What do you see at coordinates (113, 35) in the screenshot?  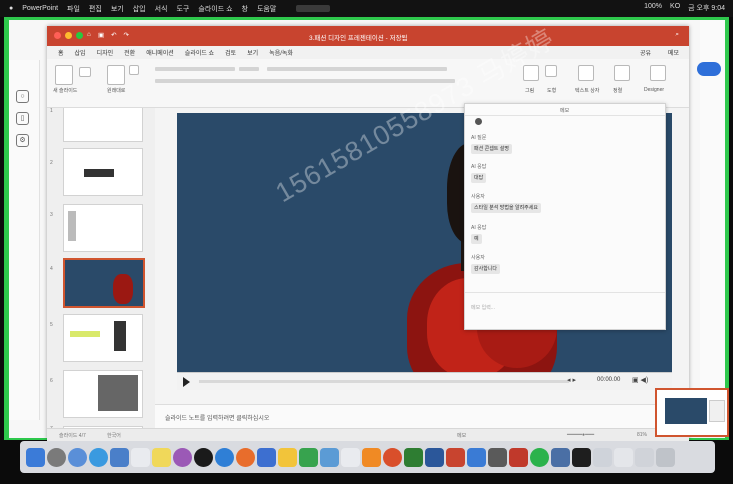 I see `undo-icon: ↶` at bounding box center [113, 35].